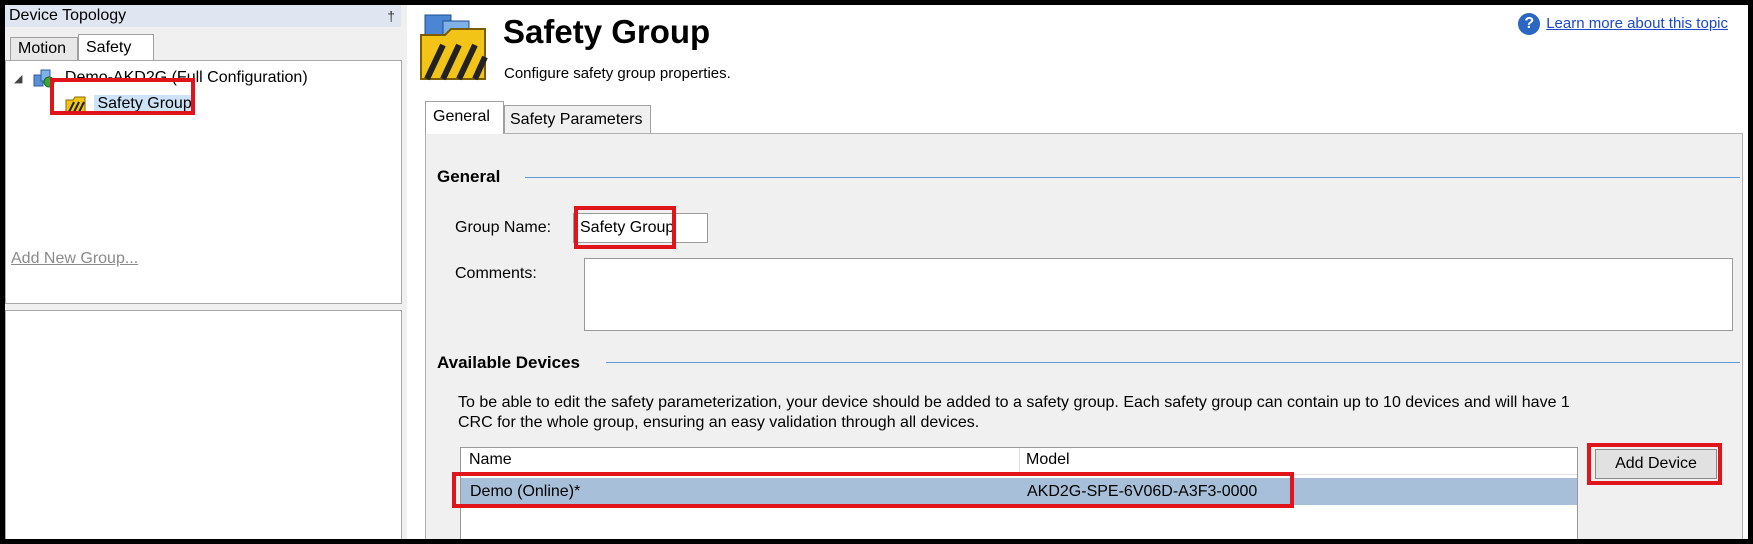 The width and height of the screenshot is (1753, 544). Describe the element at coordinates (1529, 24) in the screenshot. I see `help-icon: ?` at that location.